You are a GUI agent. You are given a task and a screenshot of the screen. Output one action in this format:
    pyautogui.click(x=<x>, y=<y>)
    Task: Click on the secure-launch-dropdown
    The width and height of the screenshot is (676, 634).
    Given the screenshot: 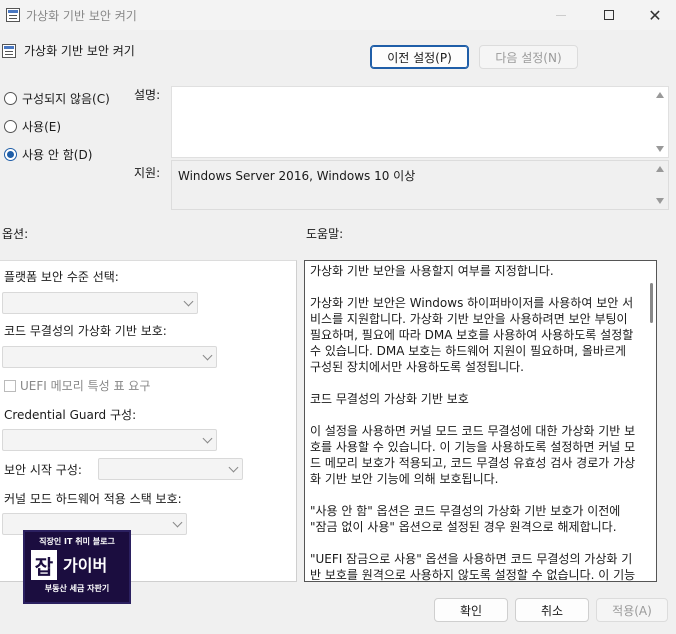 What is the action you would take?
    pyautogui.click(x=170, y=469)
    